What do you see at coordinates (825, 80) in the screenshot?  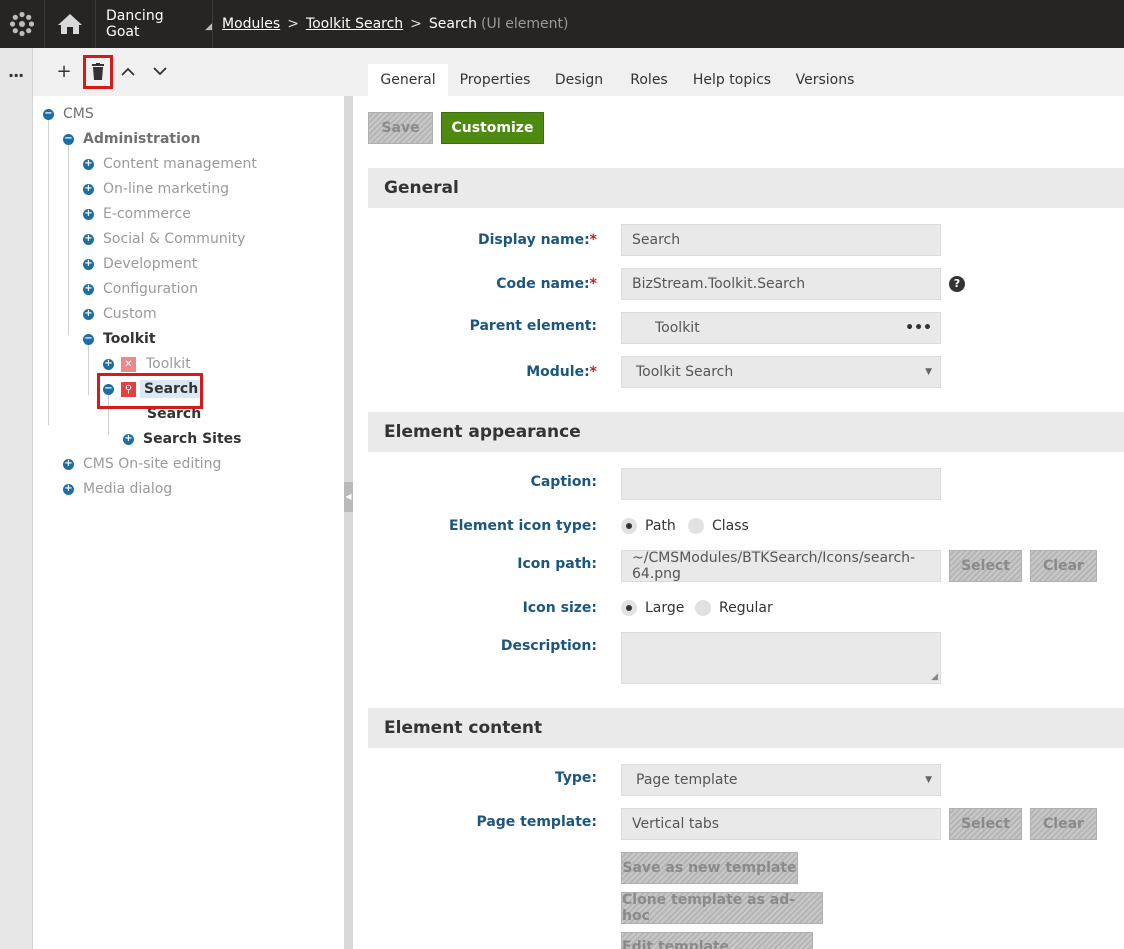 I see `tab-versions: Versions` at bounding box center [825, 80].